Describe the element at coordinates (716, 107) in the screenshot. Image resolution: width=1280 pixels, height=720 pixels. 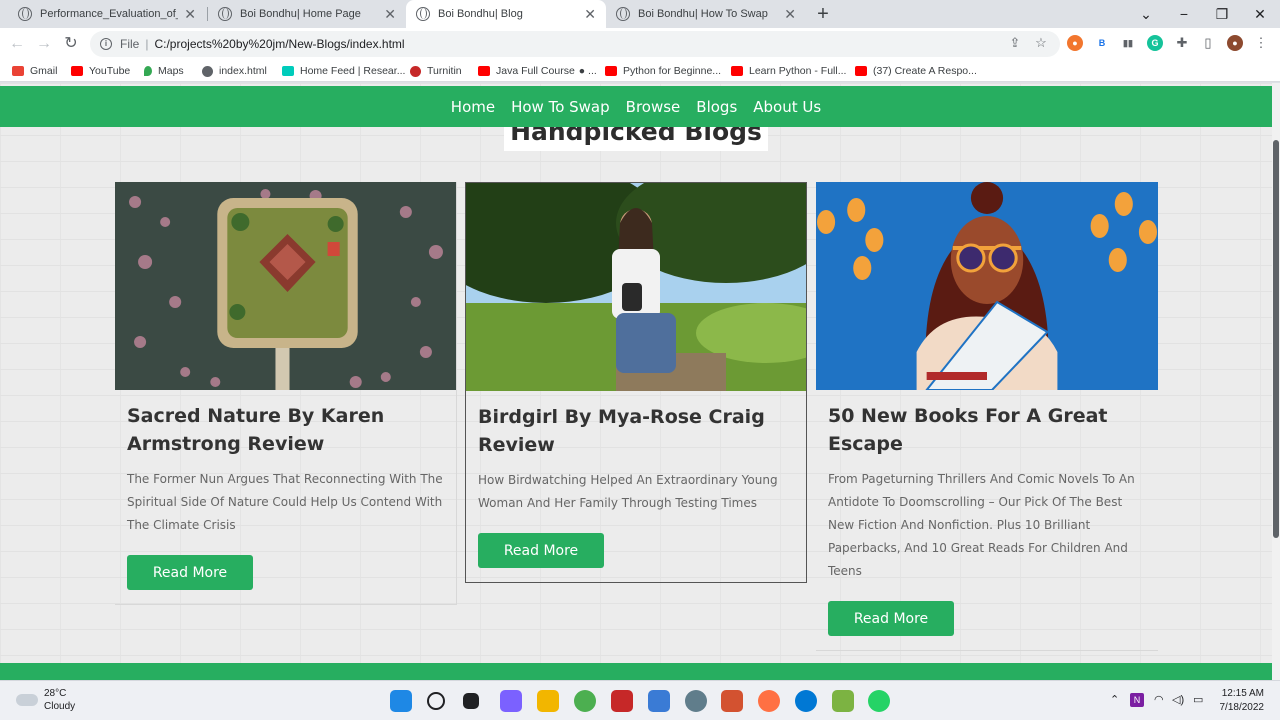
I see `nav-blogs: Blogs` at that location.